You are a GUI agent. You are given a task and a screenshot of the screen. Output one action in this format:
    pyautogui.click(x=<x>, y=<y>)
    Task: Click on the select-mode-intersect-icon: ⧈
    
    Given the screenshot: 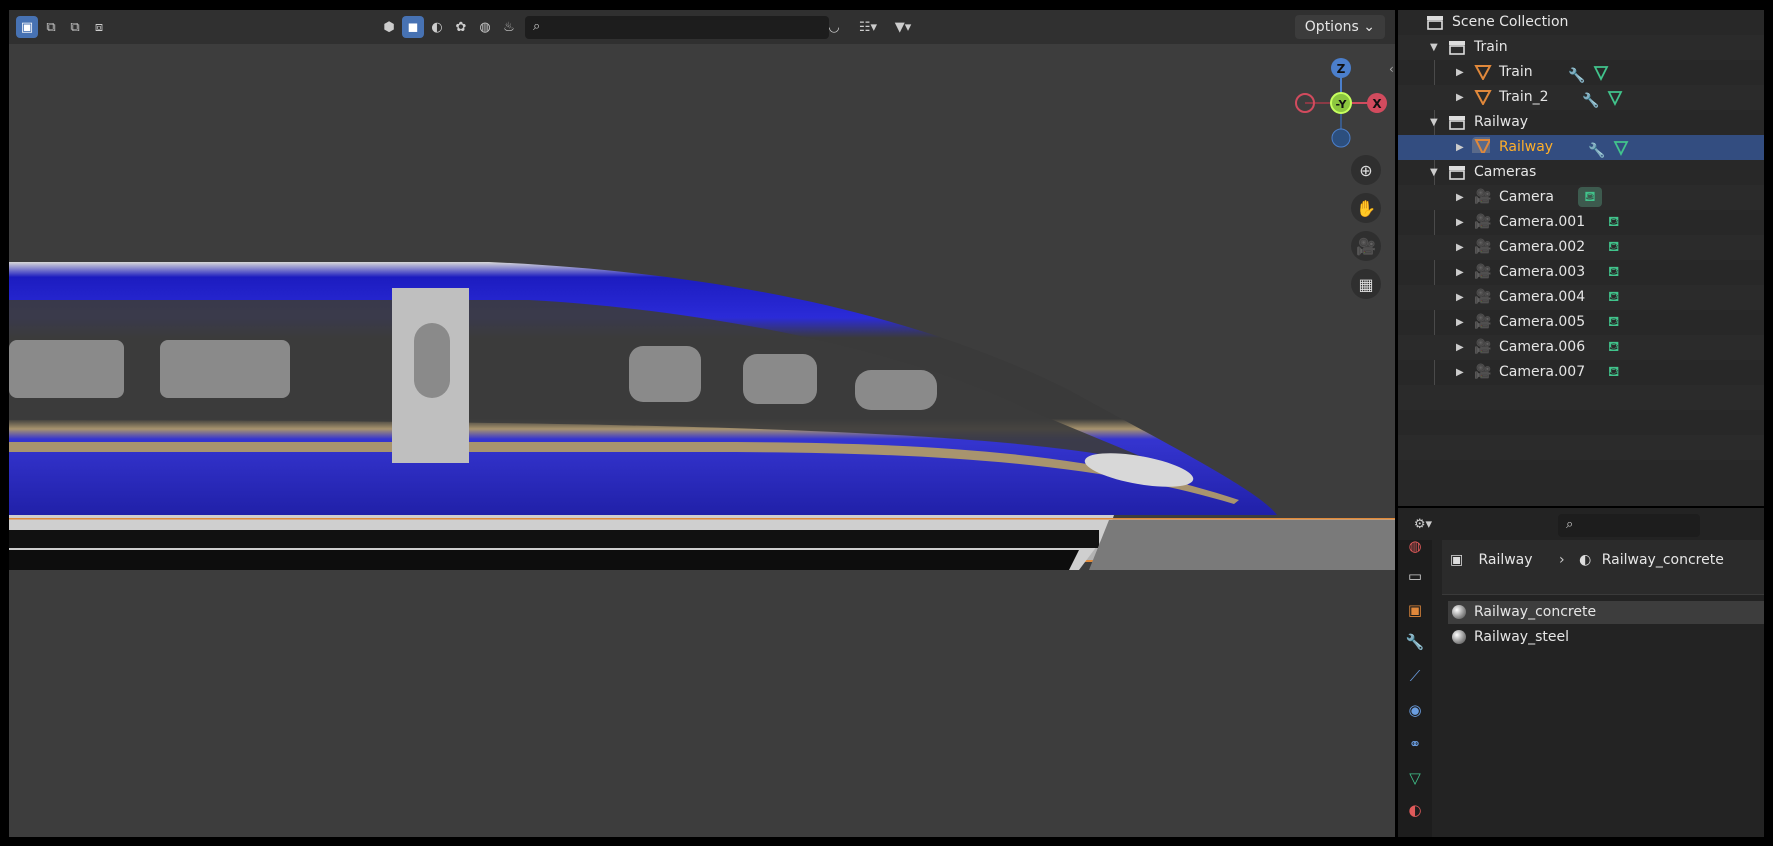 What is the action you would take?
    pyautogui.click(x=99, y=27)
    